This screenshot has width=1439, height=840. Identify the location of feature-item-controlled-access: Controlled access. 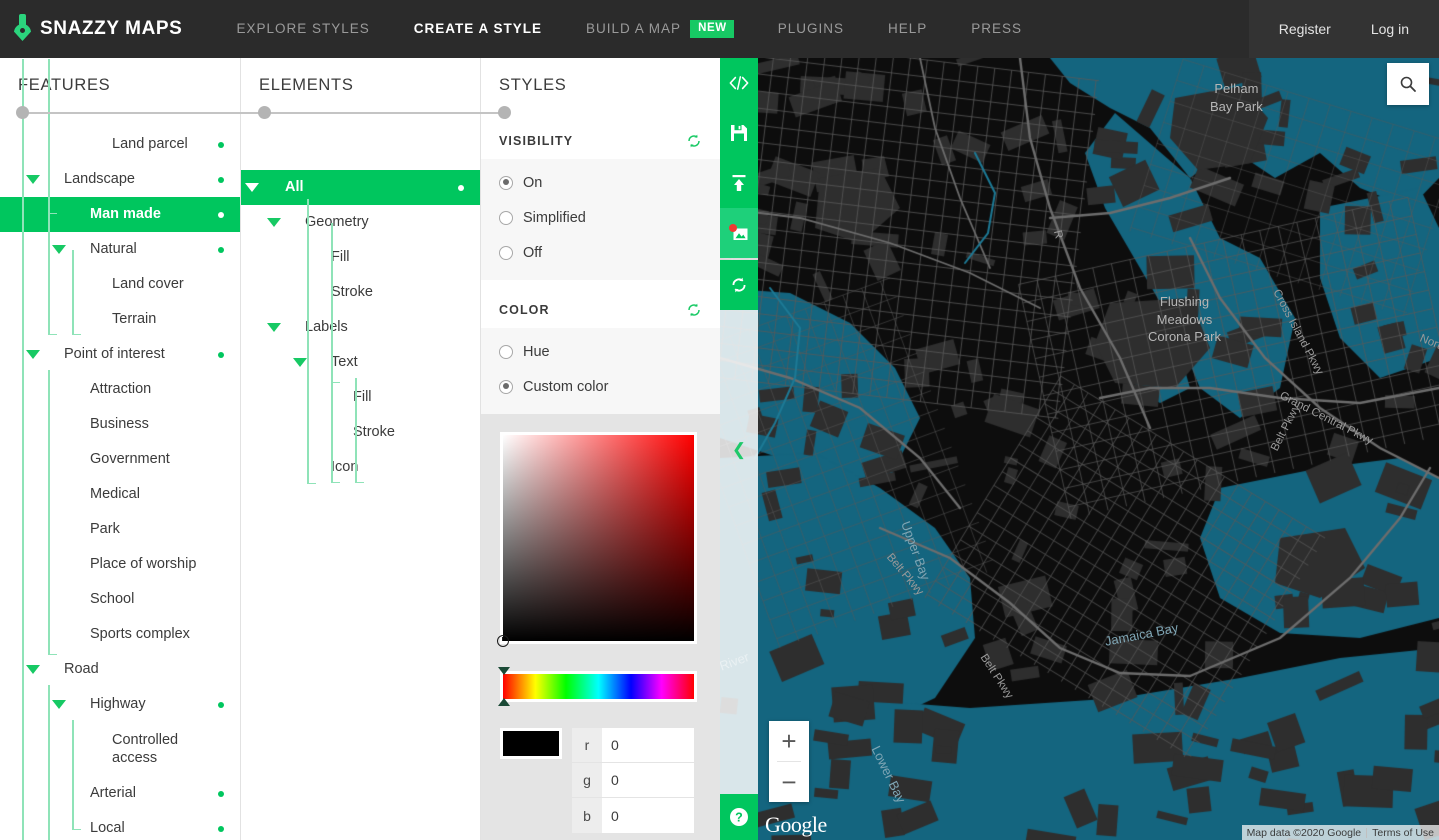
(120, 749).